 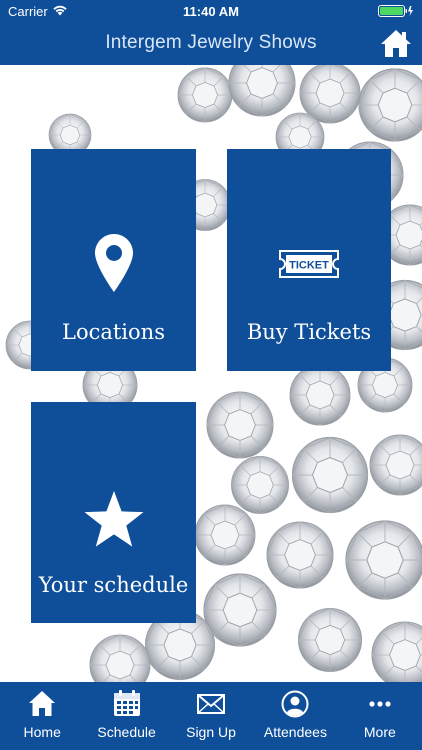 What do you see at coordinates (126, 703) in the screenshot?
I see `calendar-icon` at bounding box center [126, 703].